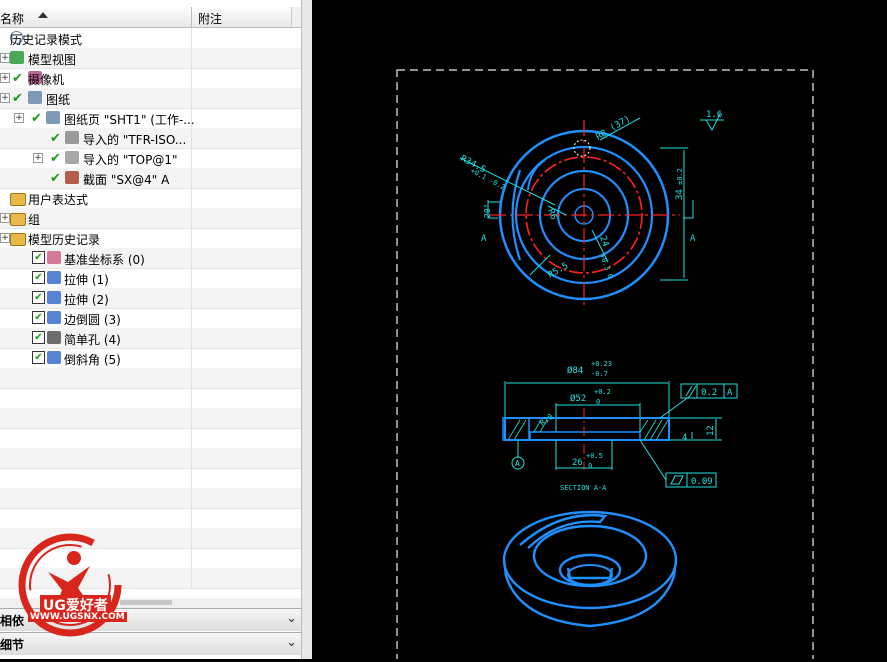 The width and height of the screenshot is (887, 662). I want to click on dim-d34: 34, so click(680, 194).